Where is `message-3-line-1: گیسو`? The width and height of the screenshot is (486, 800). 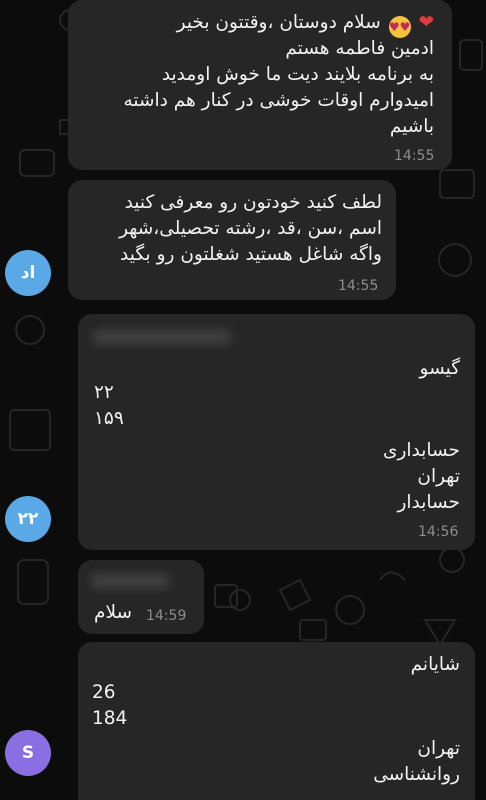 message-3-line-1: گیسو is located at coordinates (439, 368).